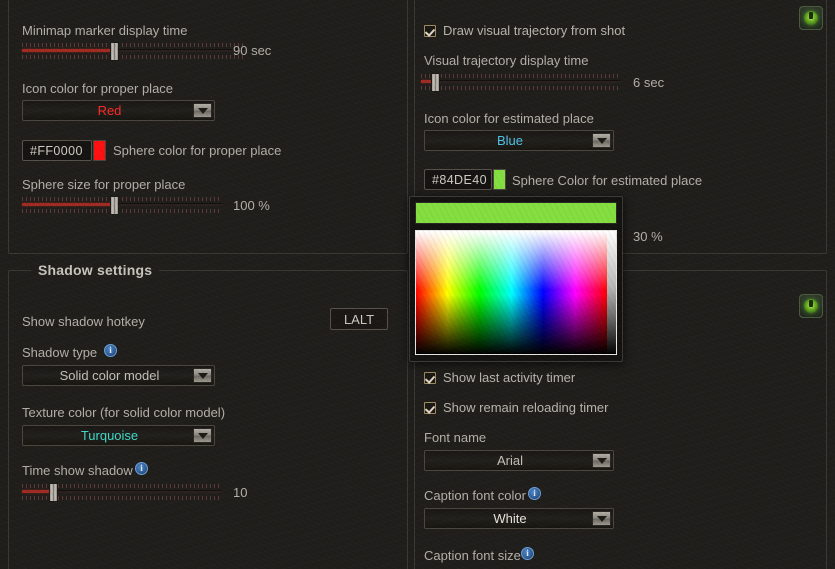 The height and width of the screenshot is (569, 835). I want to click on time-show-shadow-slider, so click(122, 492).